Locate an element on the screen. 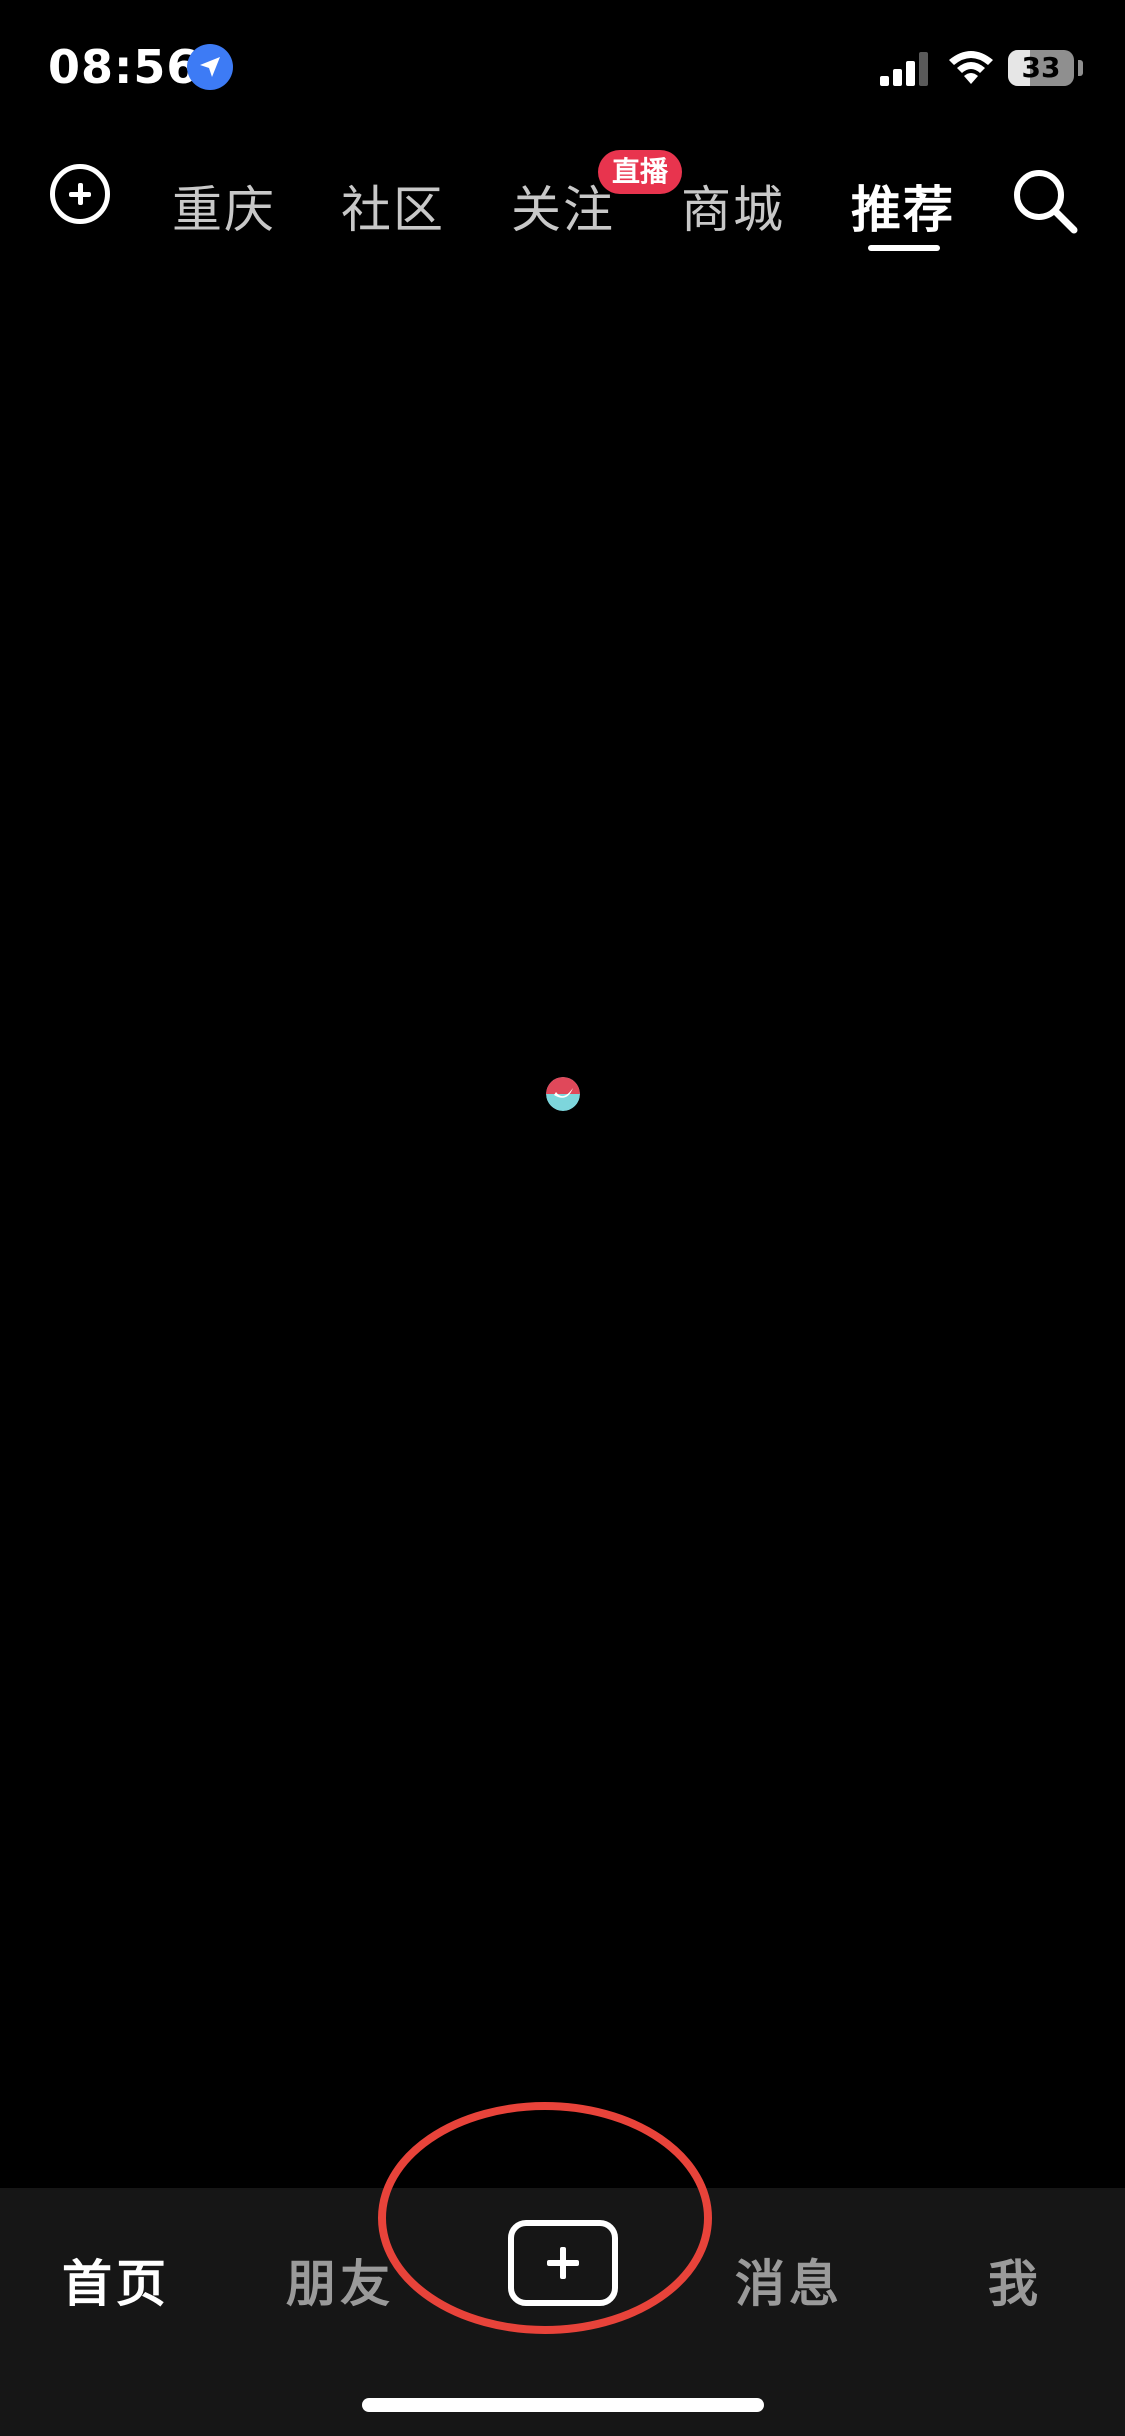 The image size is (1125, 2436). location-arrow-icon is located at coordinates (210, 67).